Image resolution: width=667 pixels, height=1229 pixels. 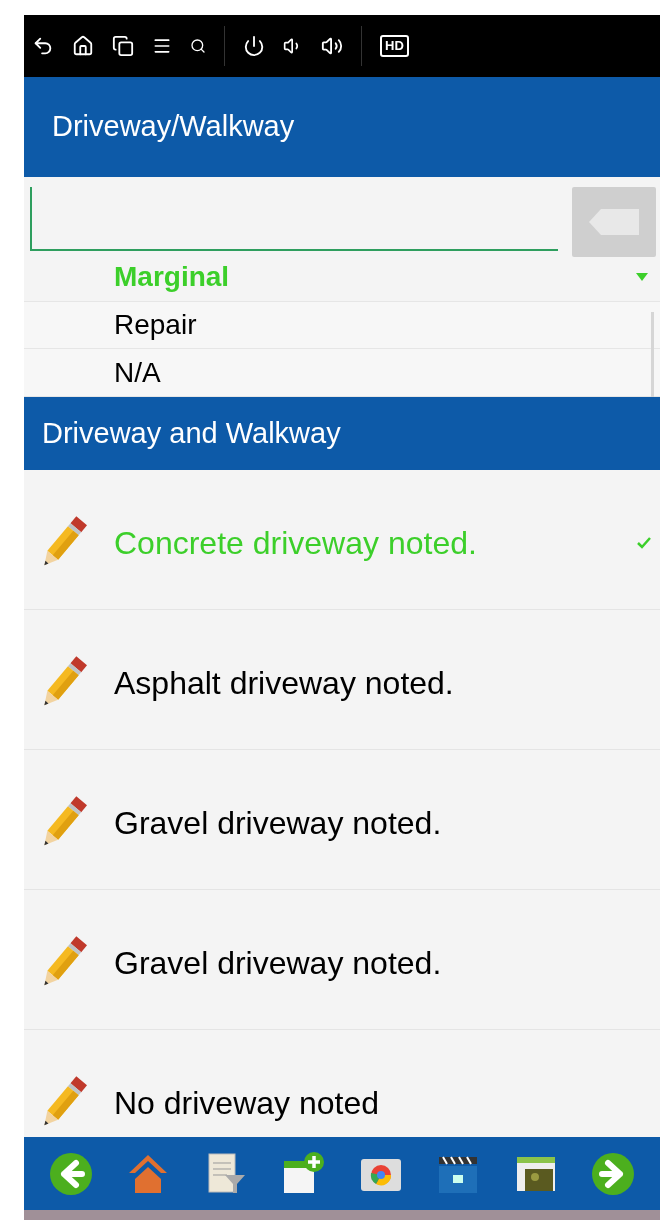 What do you see at coordinates (394, 46) in the screenshot?
I see `hd-button: HD` at bounding box center [394, 46].